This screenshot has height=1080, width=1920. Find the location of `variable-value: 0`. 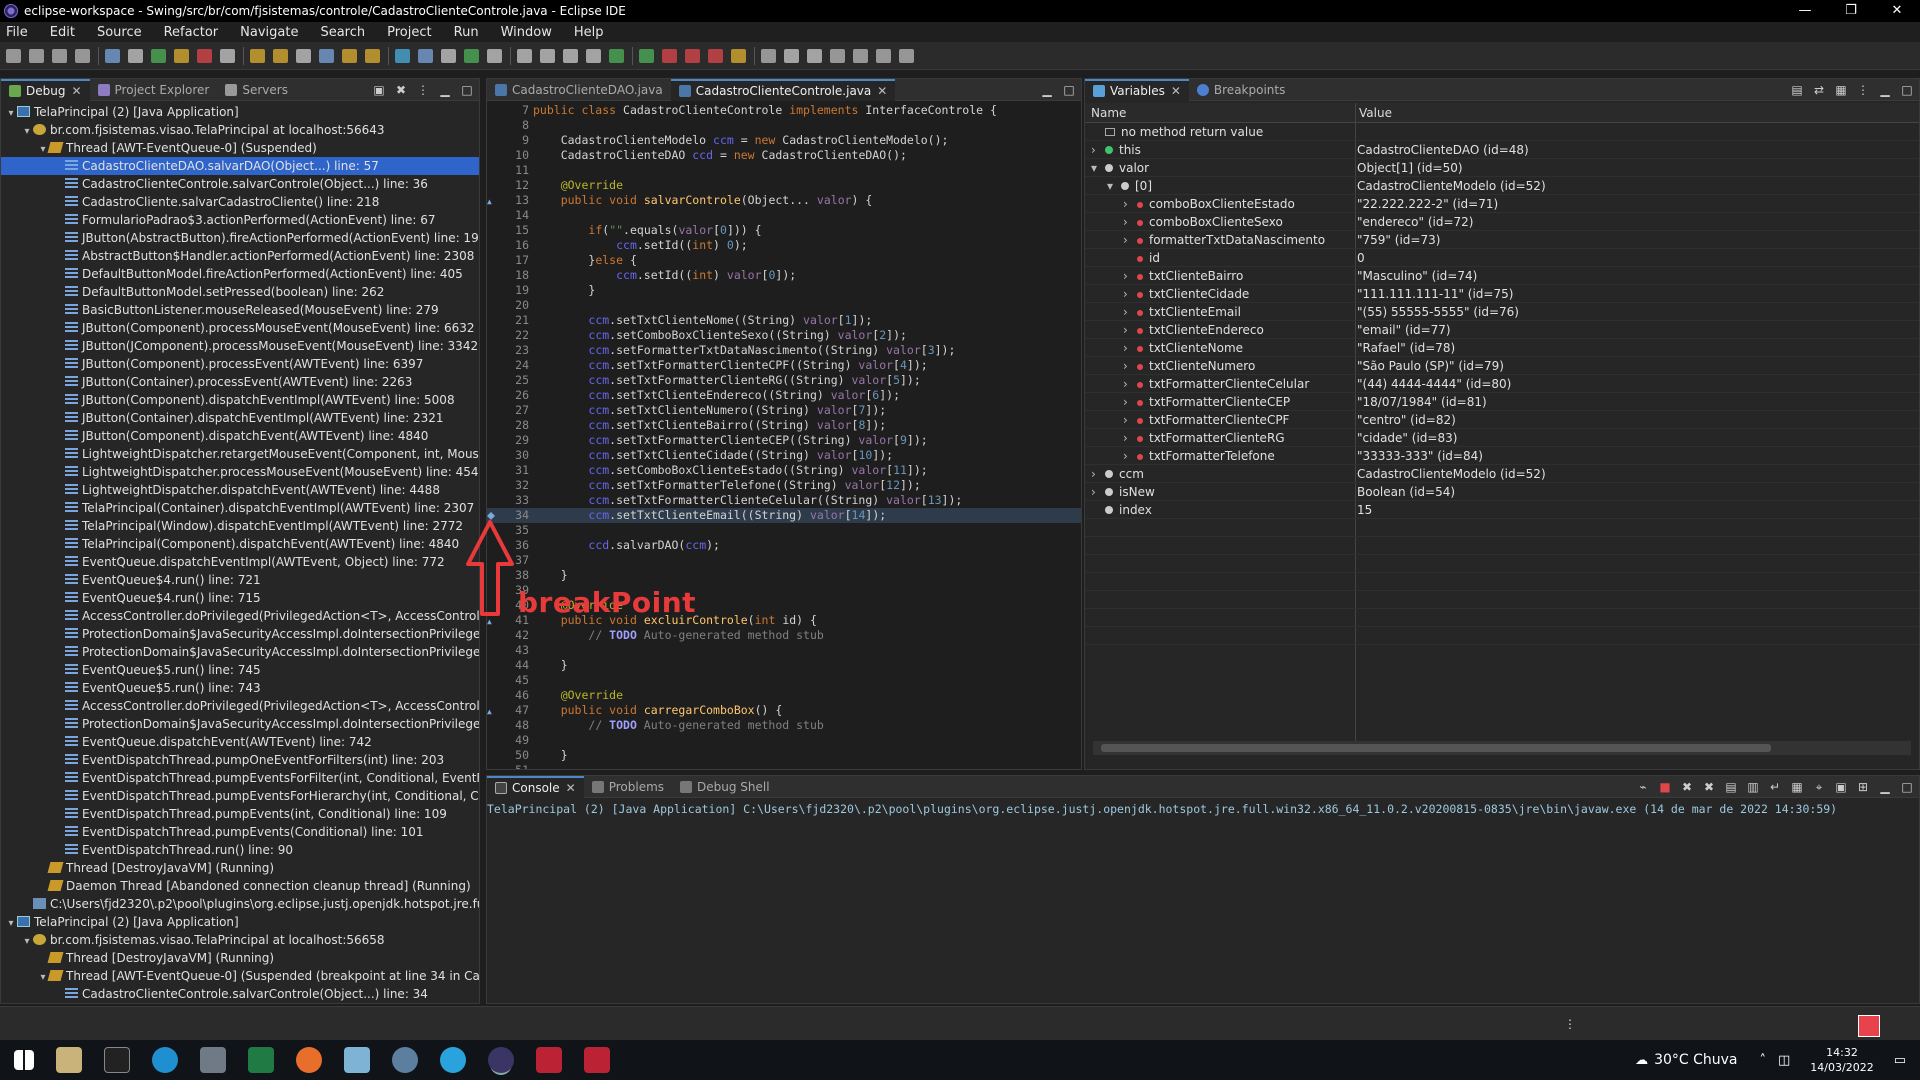

variable-value: 0 is located at coordinates (1361, 258).